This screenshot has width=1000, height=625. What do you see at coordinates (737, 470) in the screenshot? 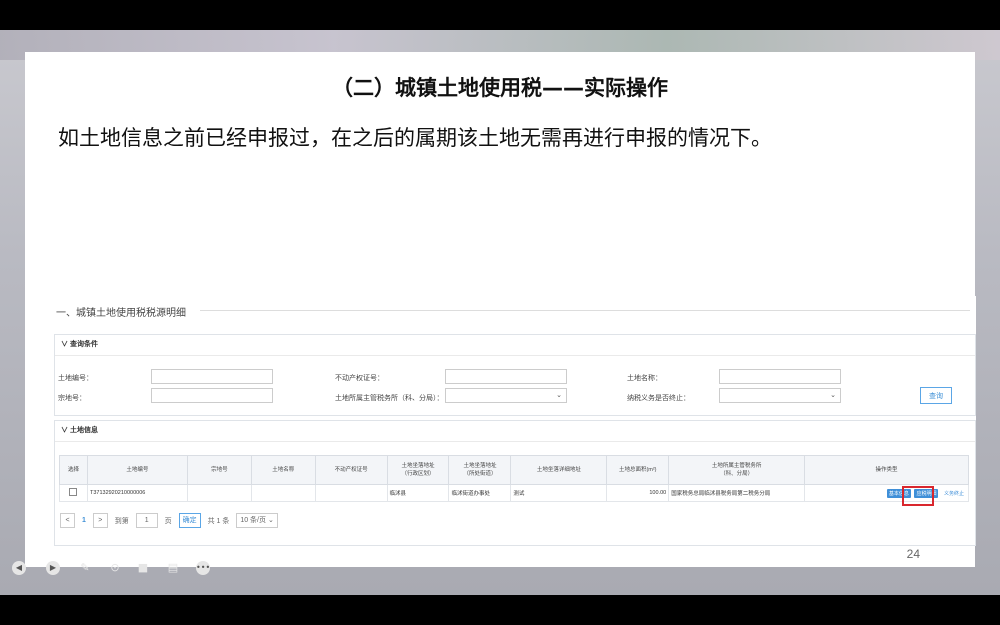
I see `col-tax-office: 土地所属主管税务所 （科、分局）` at bounding box center [737, 470].